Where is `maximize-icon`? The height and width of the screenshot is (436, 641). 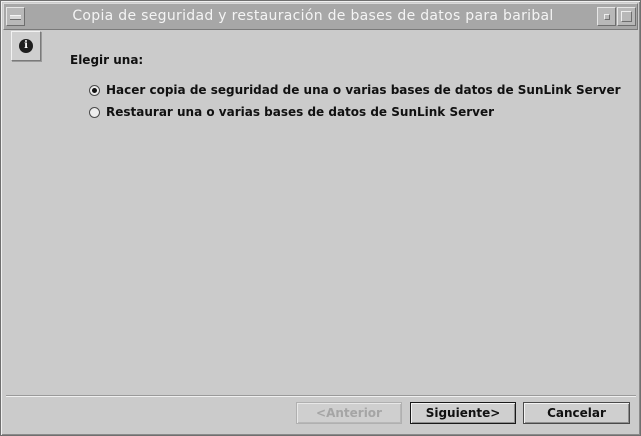
maximize-icon is located at coordinates (626, 16).